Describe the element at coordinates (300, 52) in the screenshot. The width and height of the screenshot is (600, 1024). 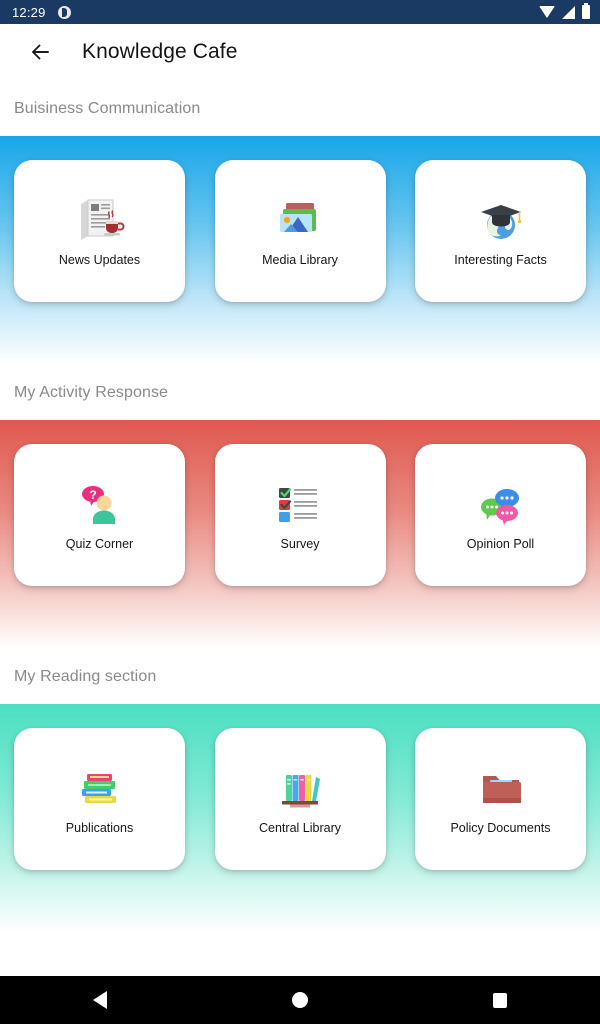
I see `app-bar: Knowledge Cafe` at that location.